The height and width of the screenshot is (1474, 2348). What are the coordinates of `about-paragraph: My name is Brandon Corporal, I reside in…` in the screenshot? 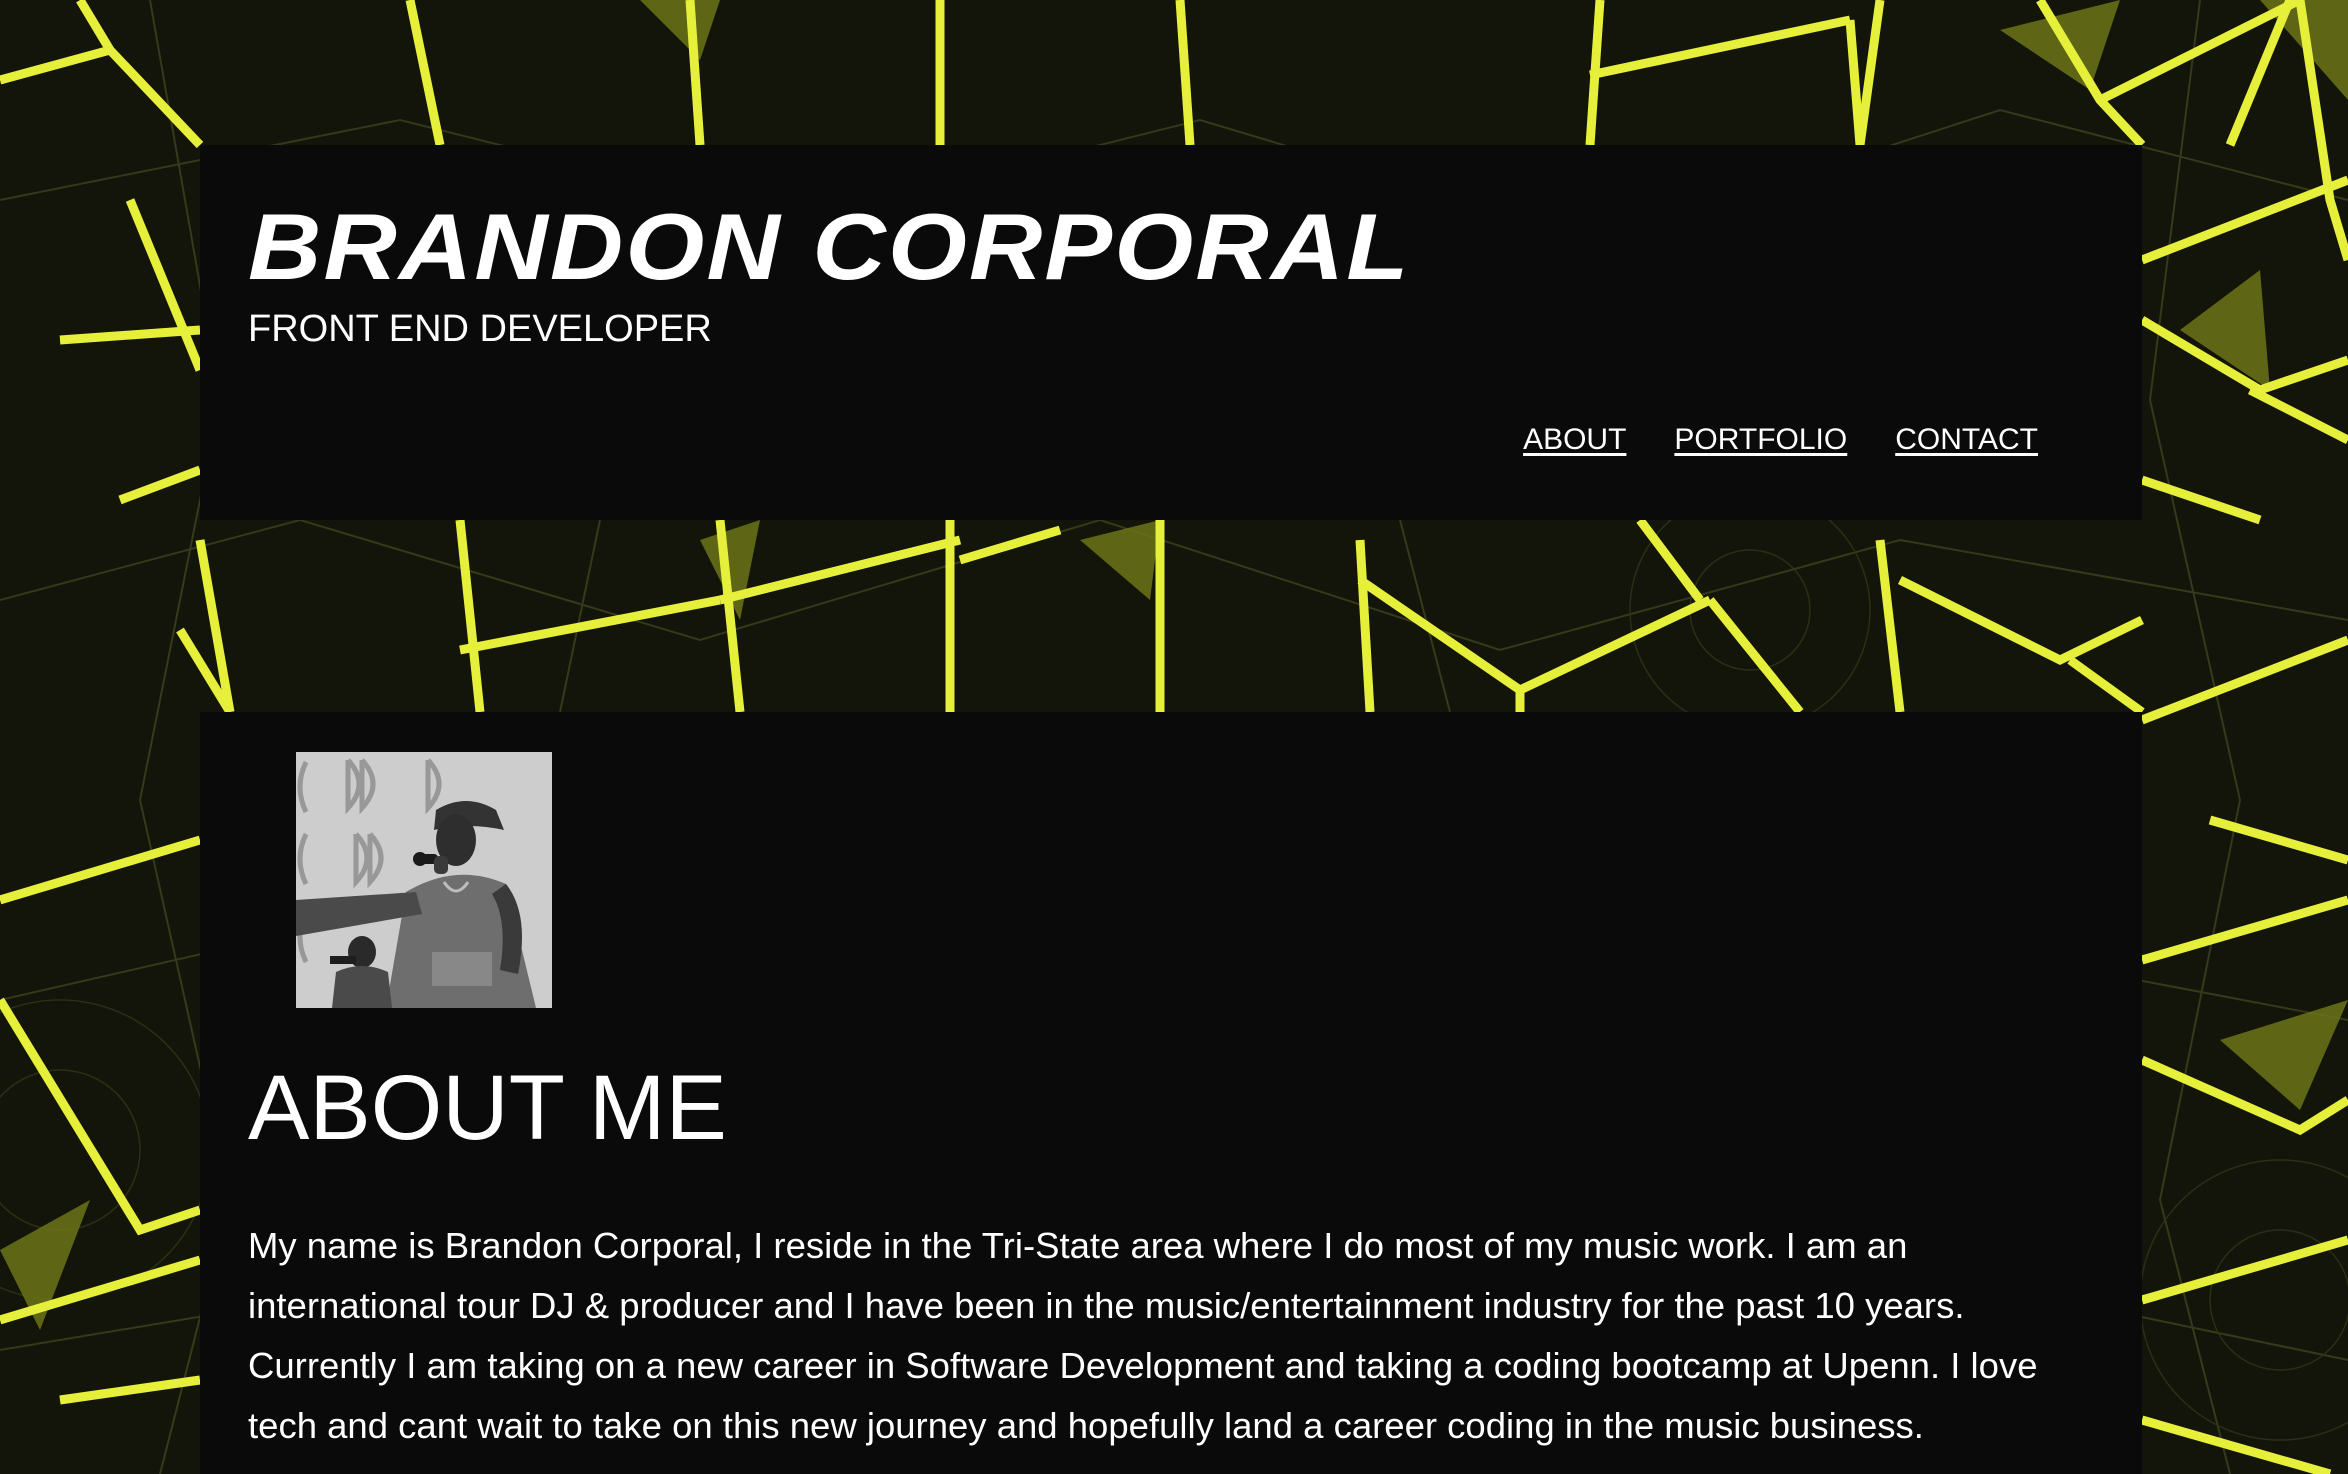 It's located at (1143, 1335).